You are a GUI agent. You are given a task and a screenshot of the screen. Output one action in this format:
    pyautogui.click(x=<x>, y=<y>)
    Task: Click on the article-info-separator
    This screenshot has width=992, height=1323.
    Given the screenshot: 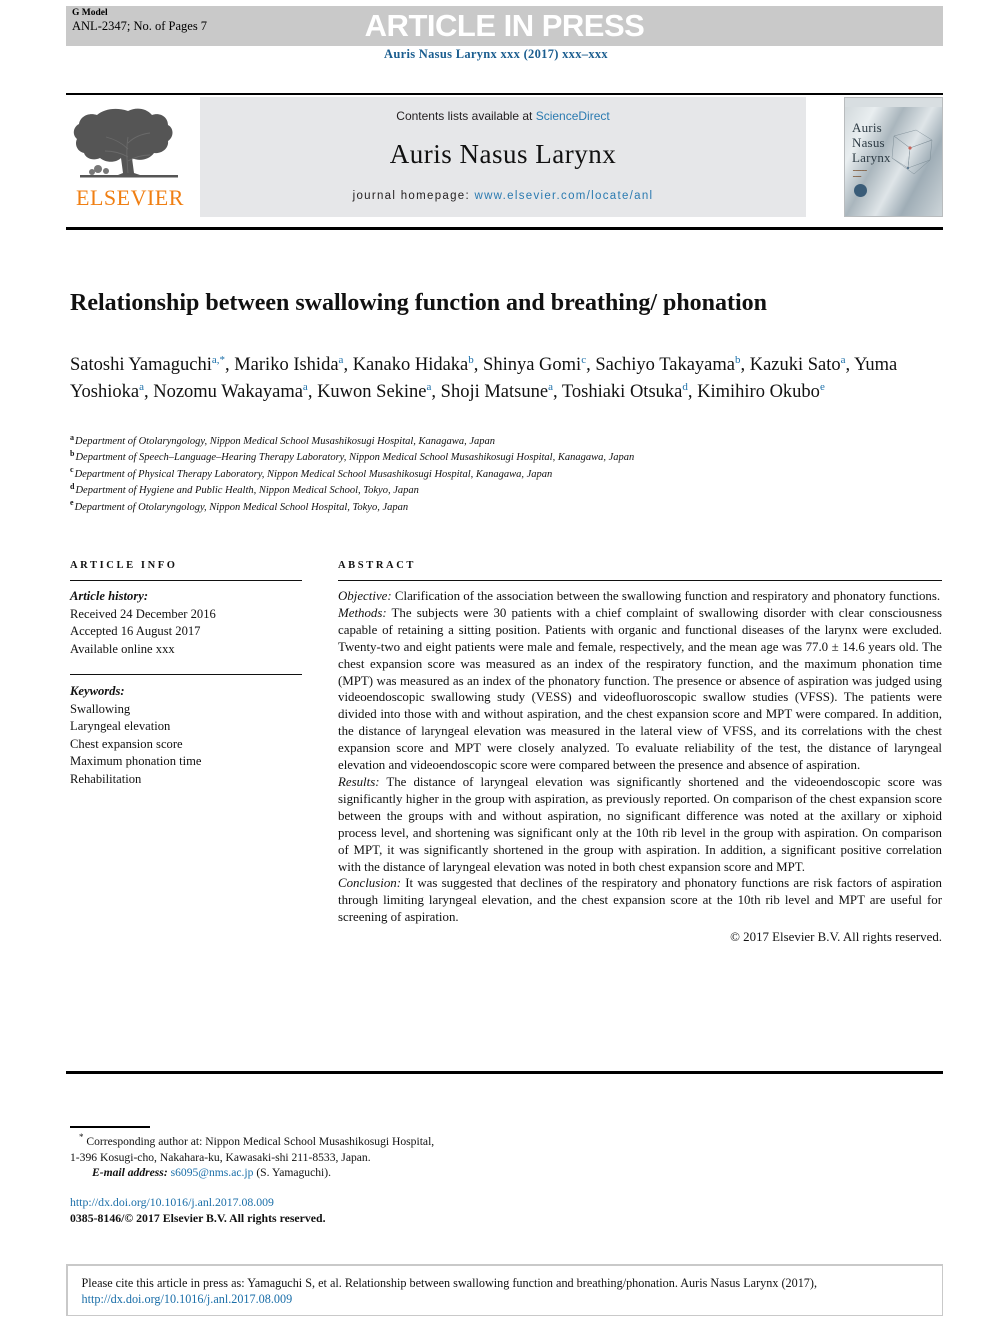 What is the action you would take?
    pyautogui.click(x=186, y=674)
    